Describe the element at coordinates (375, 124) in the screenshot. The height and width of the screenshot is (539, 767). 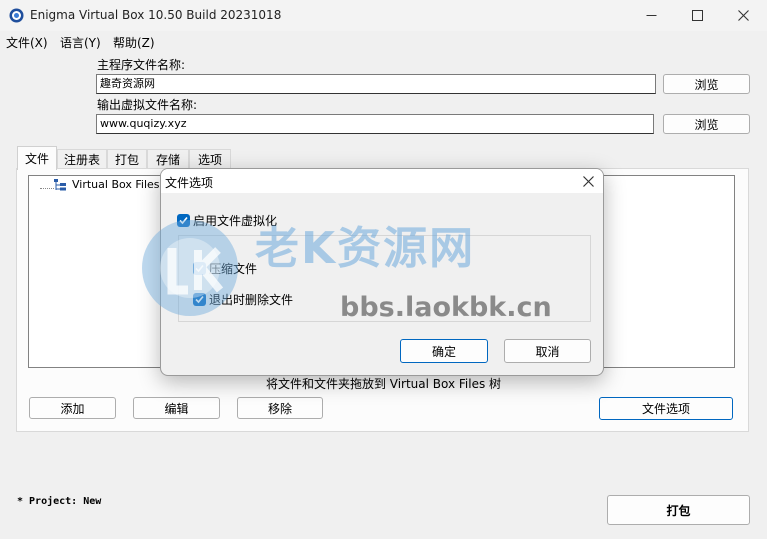
I see `output-file-input: www.quqizy.xyz` at that location.